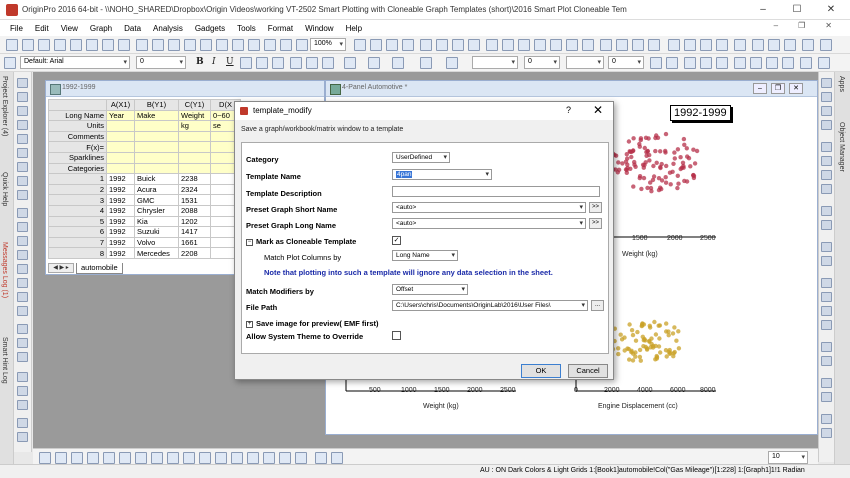 The width and height of the screenshot is (850, 478). I want to click on mdi-minimize-icon: –, so click(776, 25).